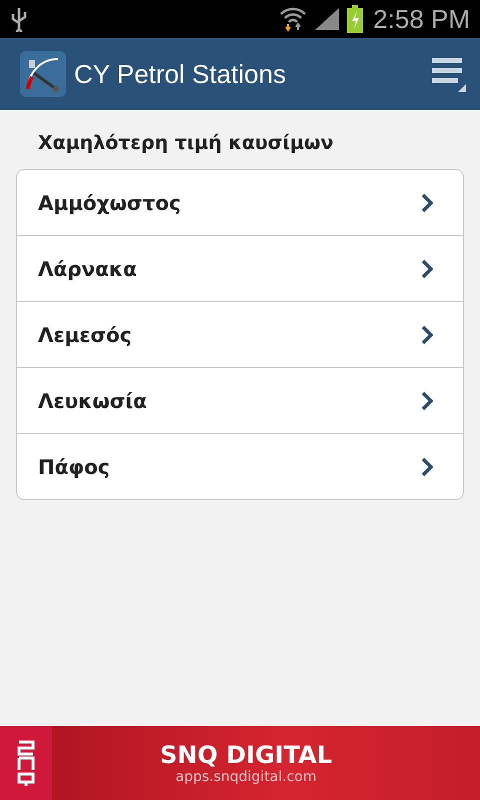  I want to click on district-item: Λεμεσός, so click(240, 335).